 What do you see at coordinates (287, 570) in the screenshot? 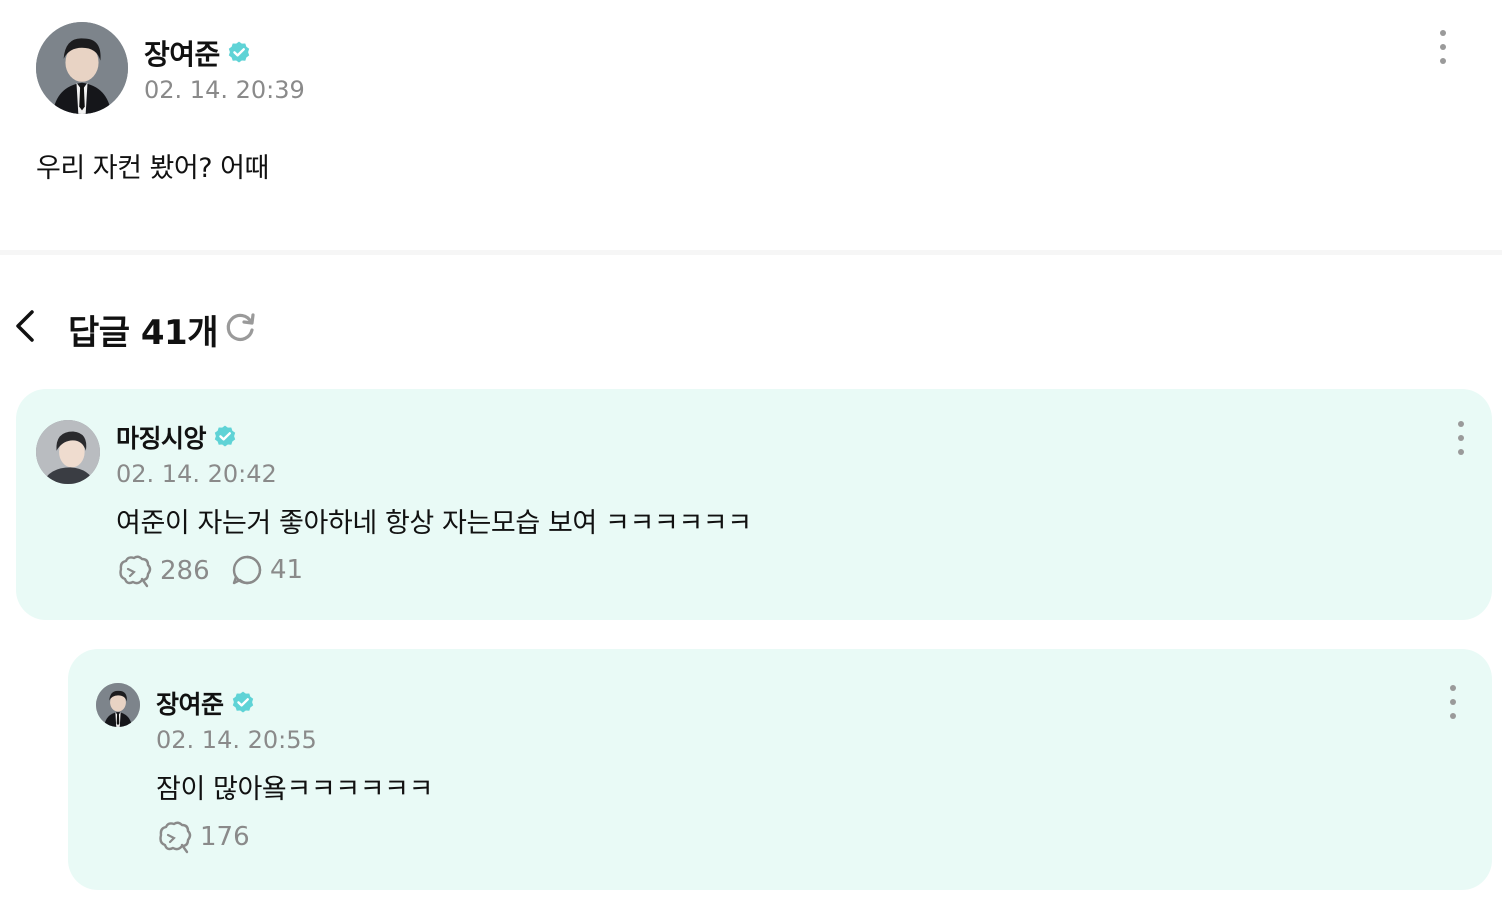
I see `reply-count: 41` at bounding box center [287, 570].